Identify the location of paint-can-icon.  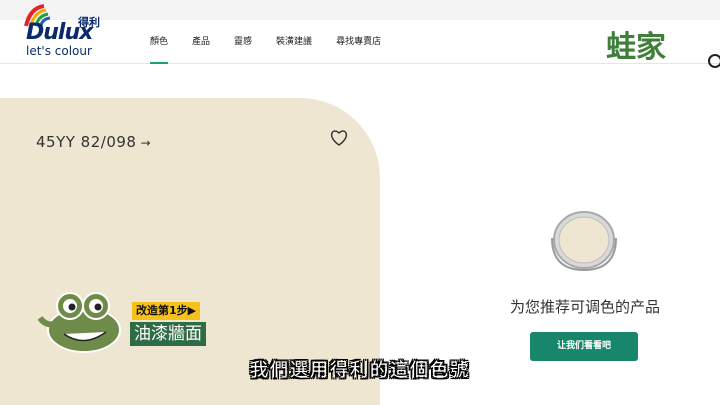
(584, 241).